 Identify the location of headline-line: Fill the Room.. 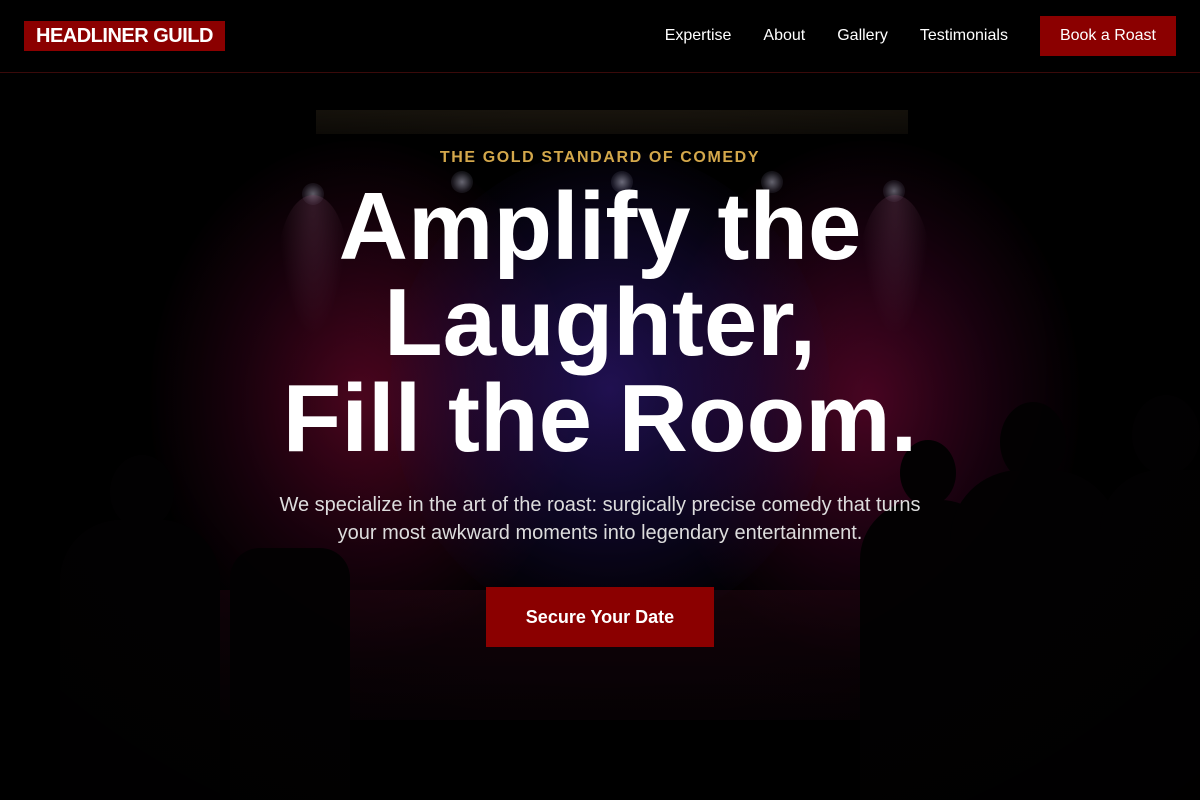
(600, 418).